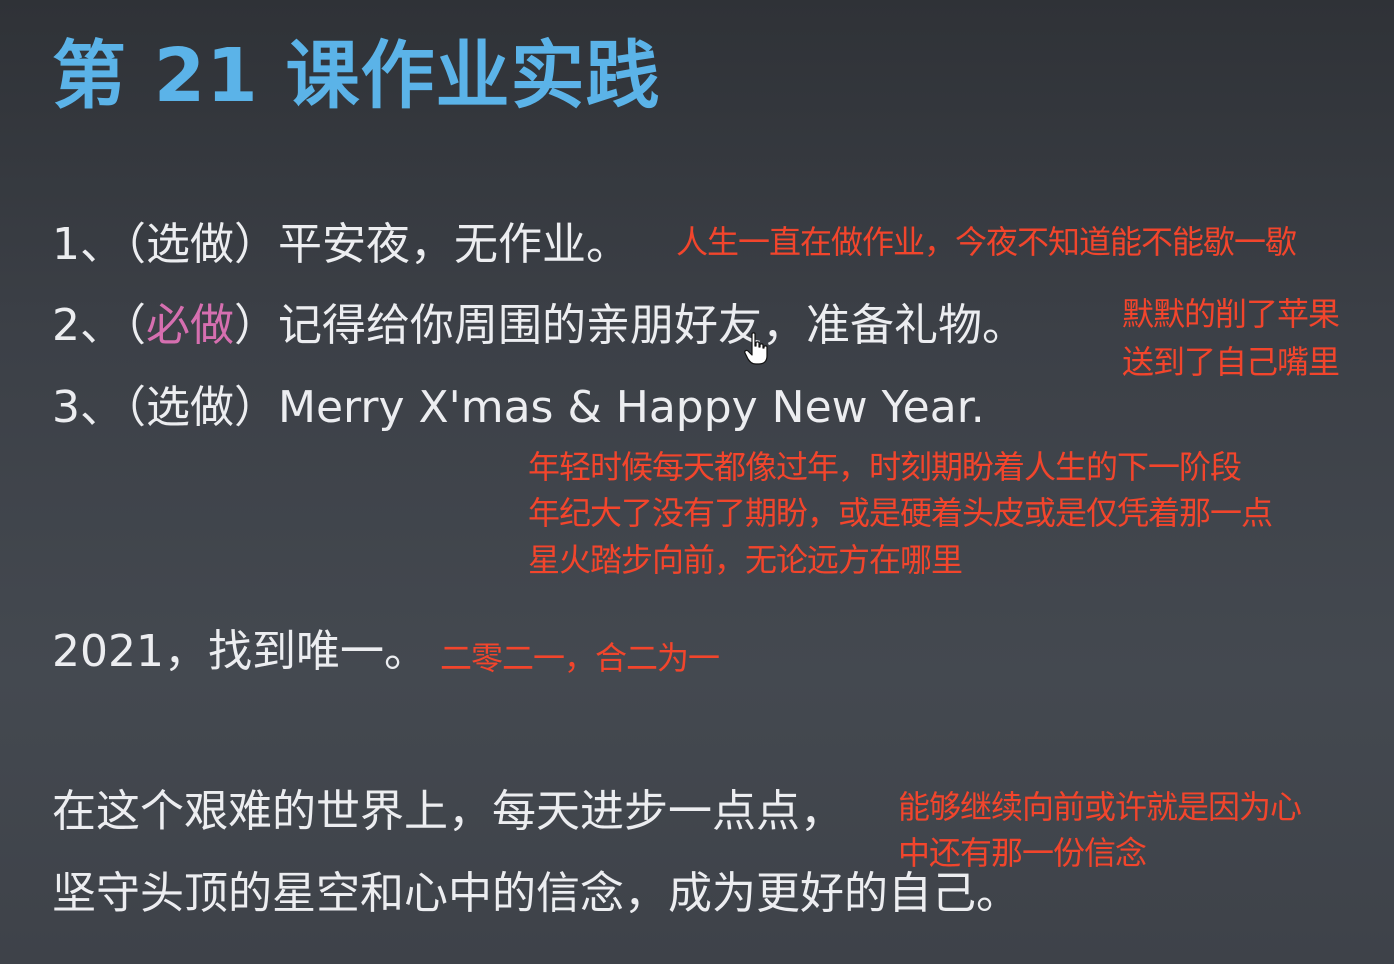  I want to click on annotation-line: 年纪大了没有了期盼，或是硬着头皮或是仅凭着那一点, so click(900, 513).